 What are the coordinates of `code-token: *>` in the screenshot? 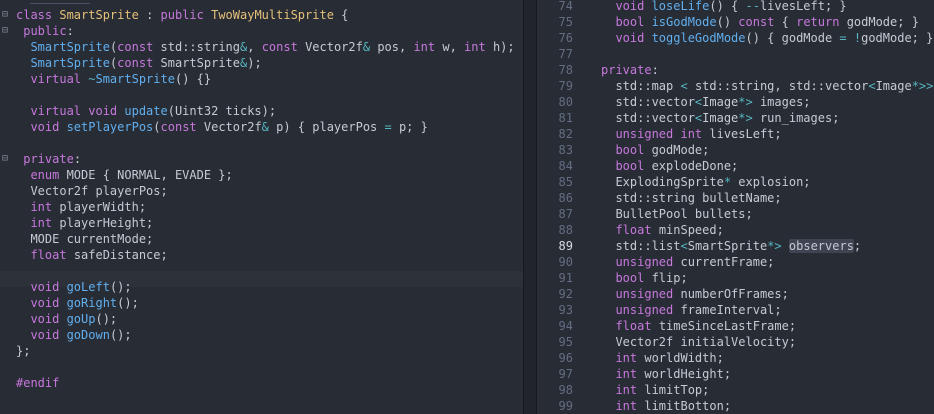 It's located at (745, 102).